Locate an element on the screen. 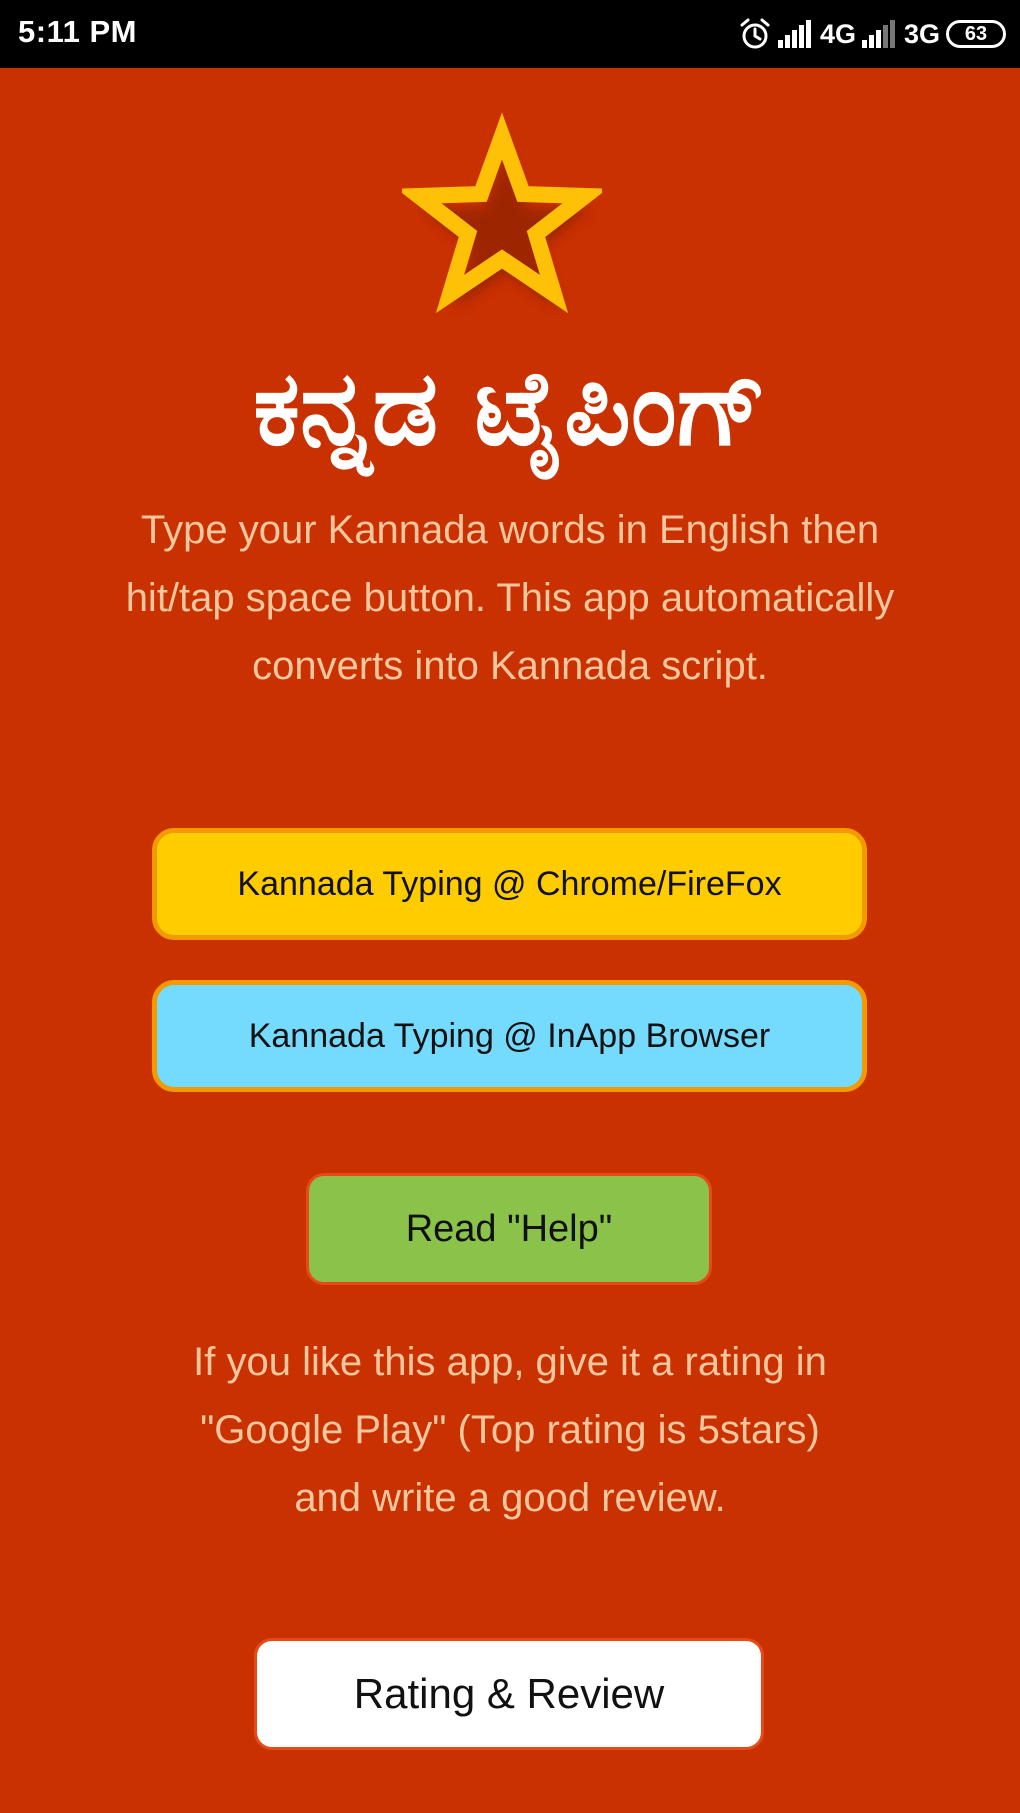 The height and width of the screenshot is (1813, 1020). status-bar: 5:11 PM 4G 3G 63 is located at coordinates (510, 34).